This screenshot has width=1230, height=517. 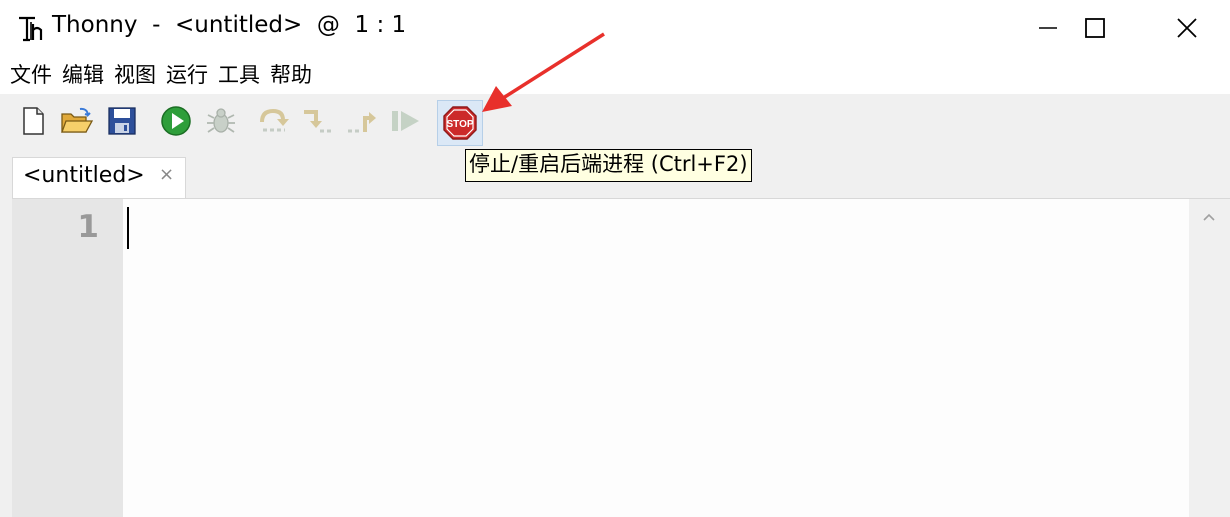 I want to click on line-number-gutter: 1, so click(x=67, y=358).